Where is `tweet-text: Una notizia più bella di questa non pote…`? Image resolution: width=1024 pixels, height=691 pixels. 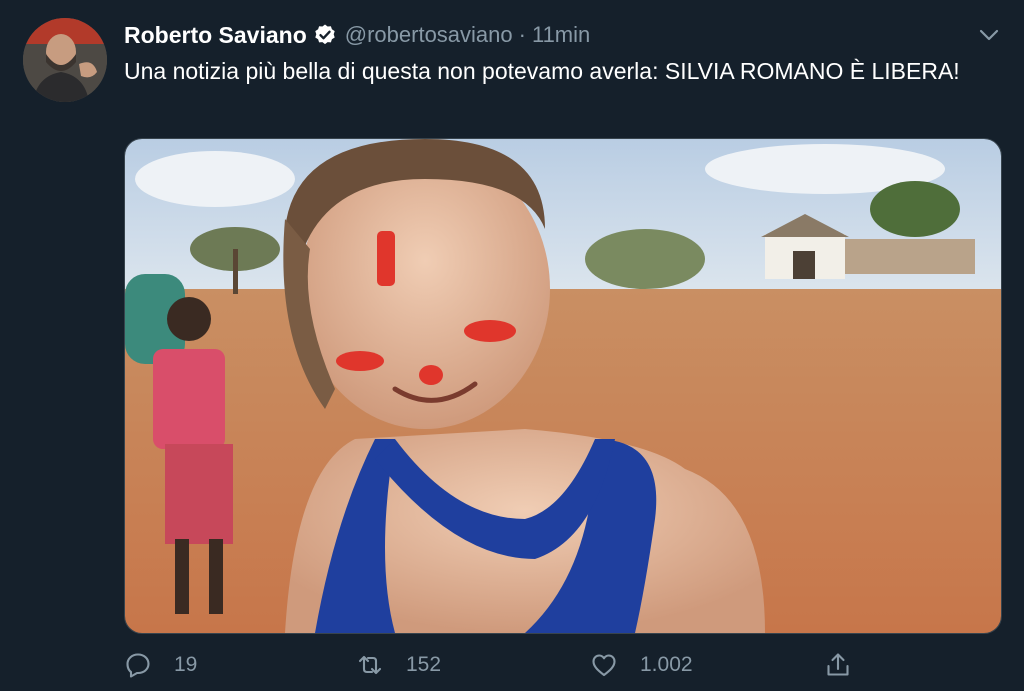
tweet-text: Una notizia più bella di questa non pote… is located at coordinates (542, 71).